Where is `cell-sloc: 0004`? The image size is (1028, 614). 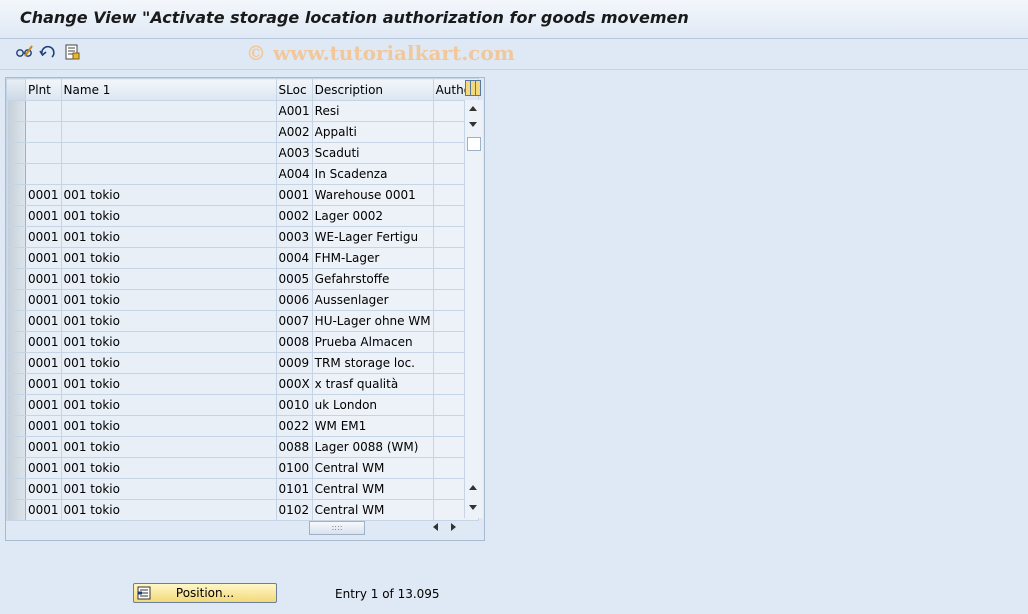 cell-sloc: 0004 is located at coordinates (294, 258).